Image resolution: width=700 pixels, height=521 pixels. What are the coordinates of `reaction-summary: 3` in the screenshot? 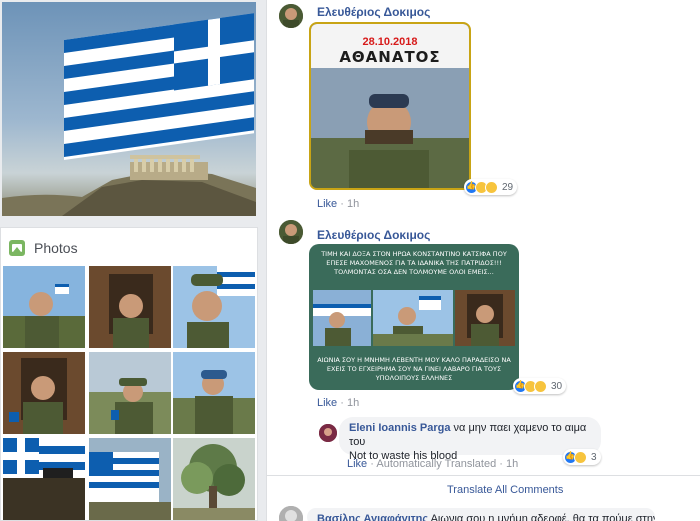 It's located at (582, 457).